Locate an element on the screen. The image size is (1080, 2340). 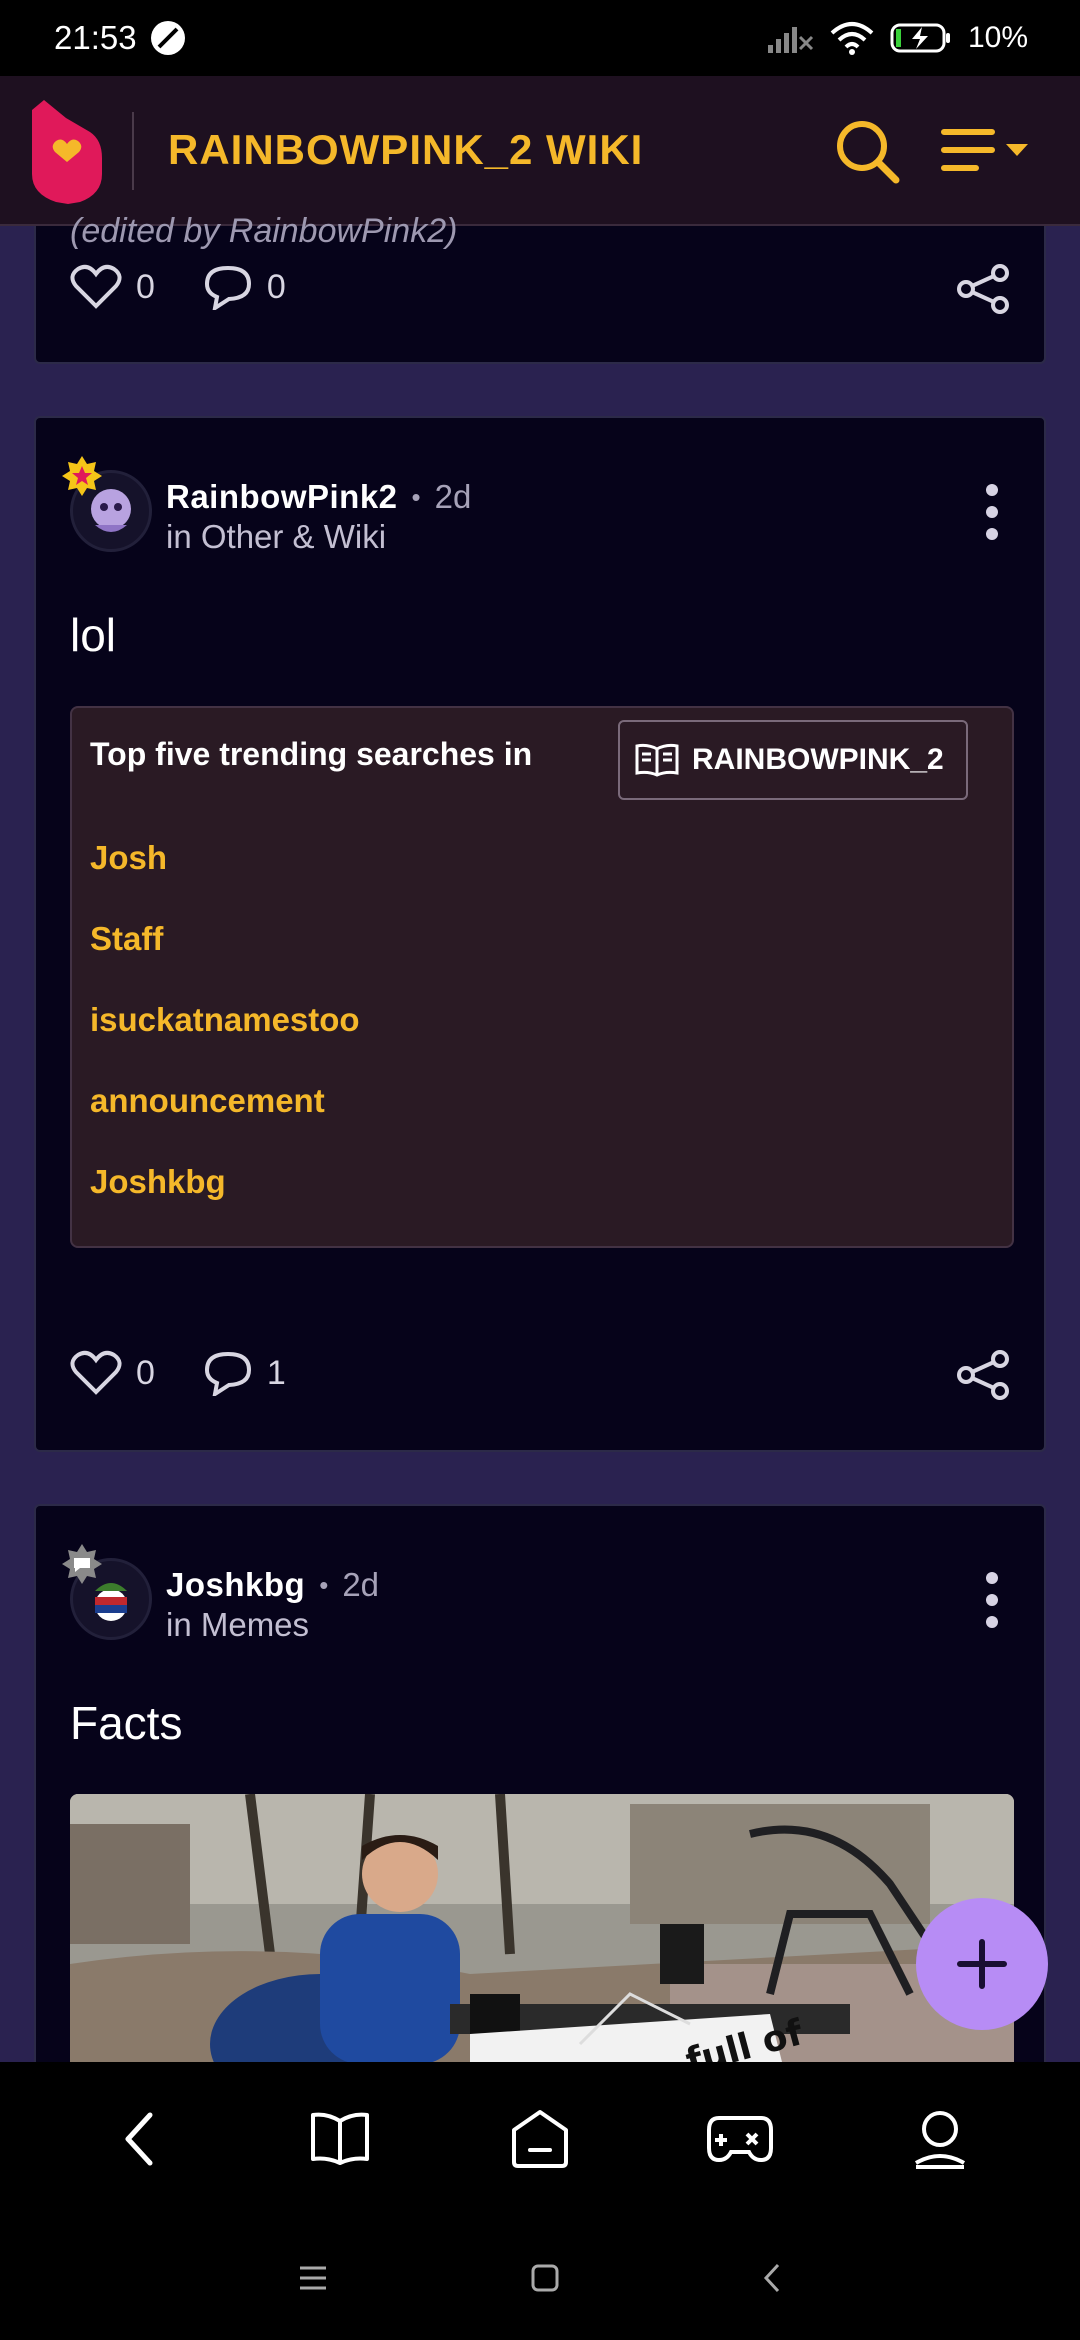
post-actions: 0 1 is located at coordinates (202, 1373).